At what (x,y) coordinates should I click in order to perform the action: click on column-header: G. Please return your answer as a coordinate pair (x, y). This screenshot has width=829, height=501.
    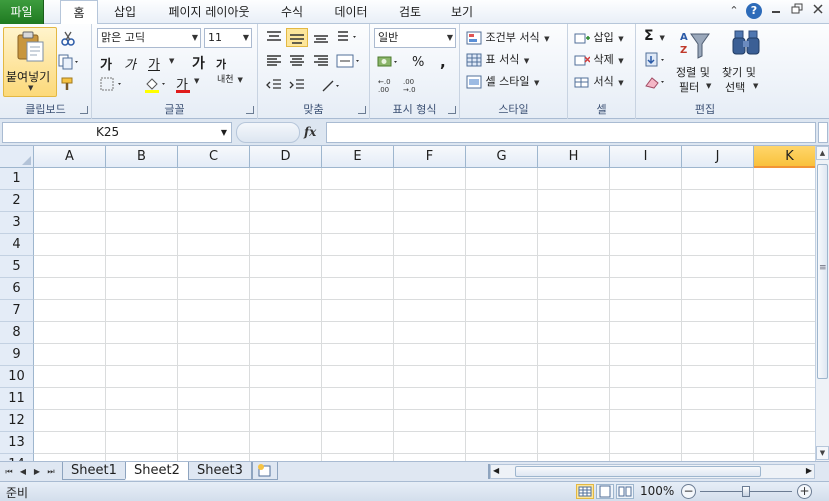
    Looking at the image, I should click on (502, 157).